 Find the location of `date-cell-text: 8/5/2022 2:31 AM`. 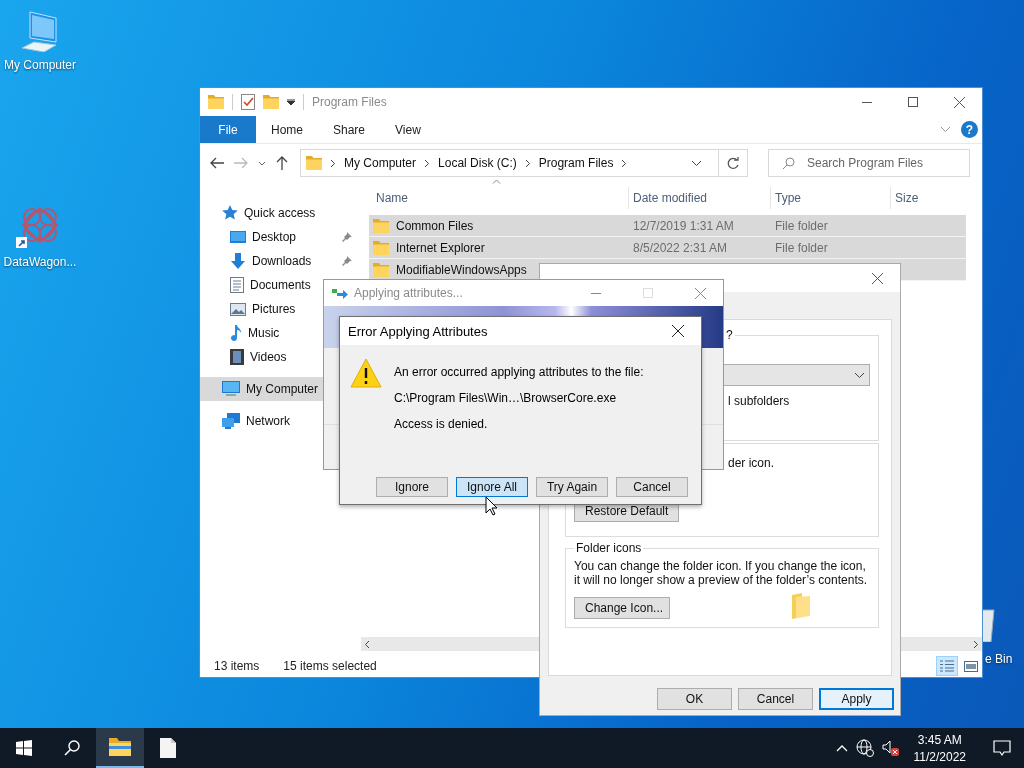

date-cell-text: 8/5/2022 2:31 AM is located at coordinates (680, 247).